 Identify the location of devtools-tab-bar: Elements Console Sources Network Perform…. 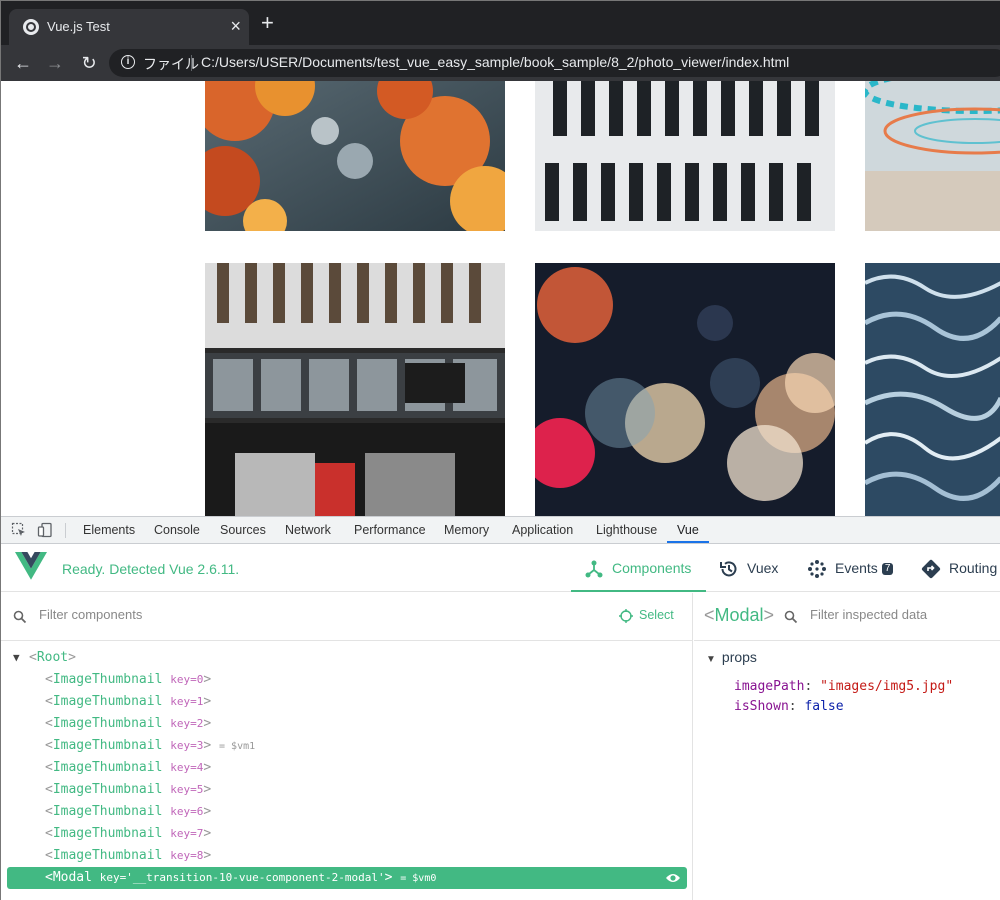
(500, 530).